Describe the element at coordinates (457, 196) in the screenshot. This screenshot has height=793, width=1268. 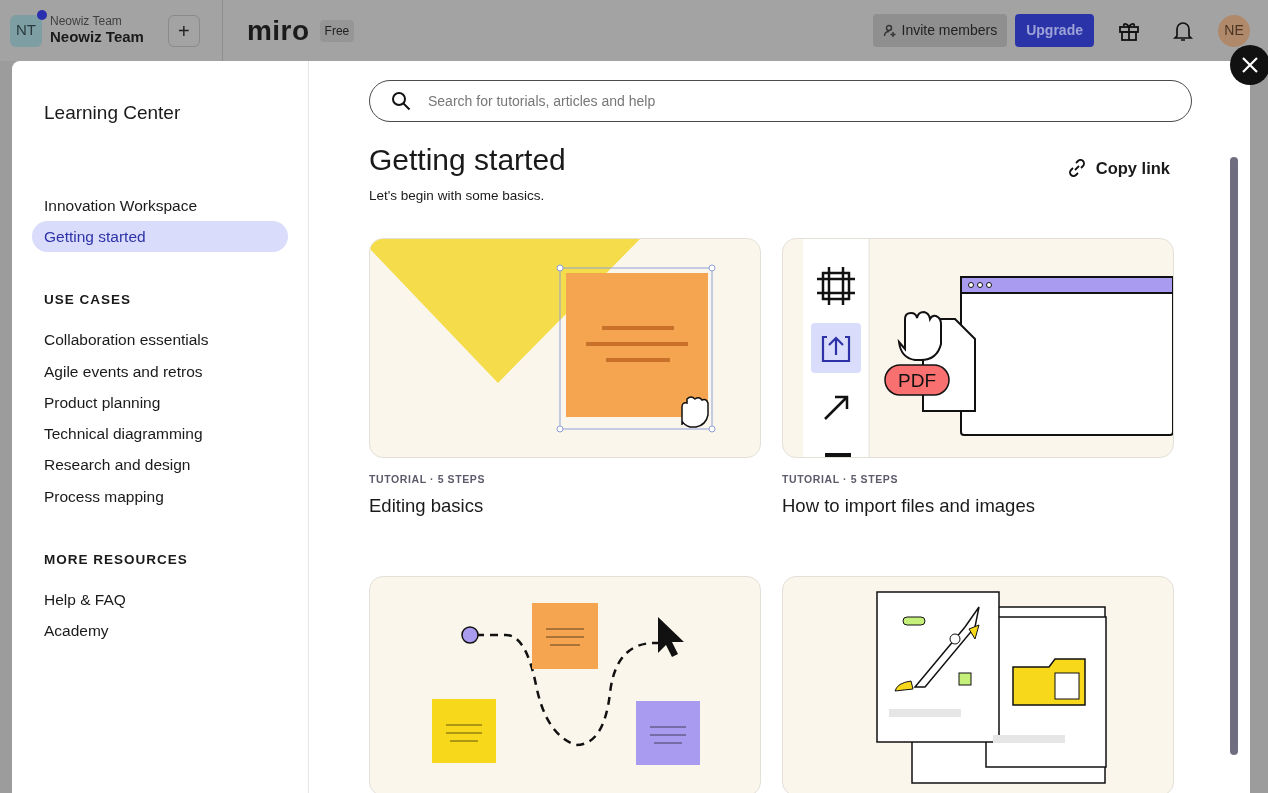
I see `subtitle: Let's begin with some basics.` at that location.